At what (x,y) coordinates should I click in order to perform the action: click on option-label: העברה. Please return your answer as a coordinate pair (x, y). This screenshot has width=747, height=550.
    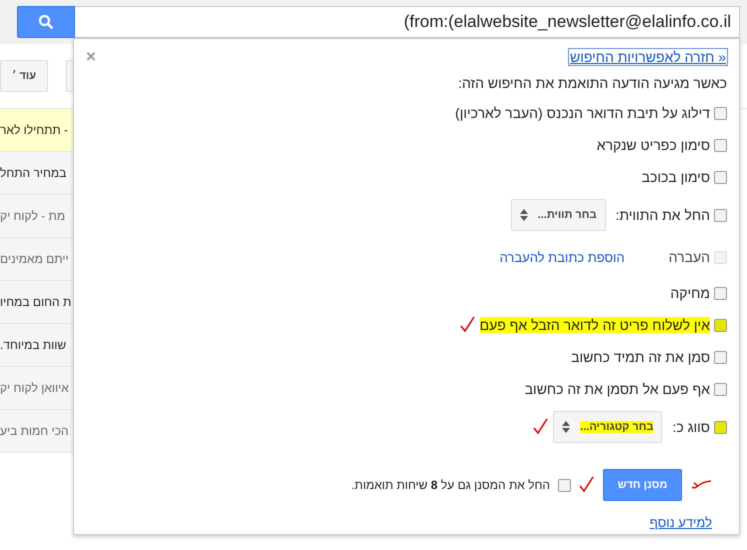
    Looking at the image, I should click on (689, 257).